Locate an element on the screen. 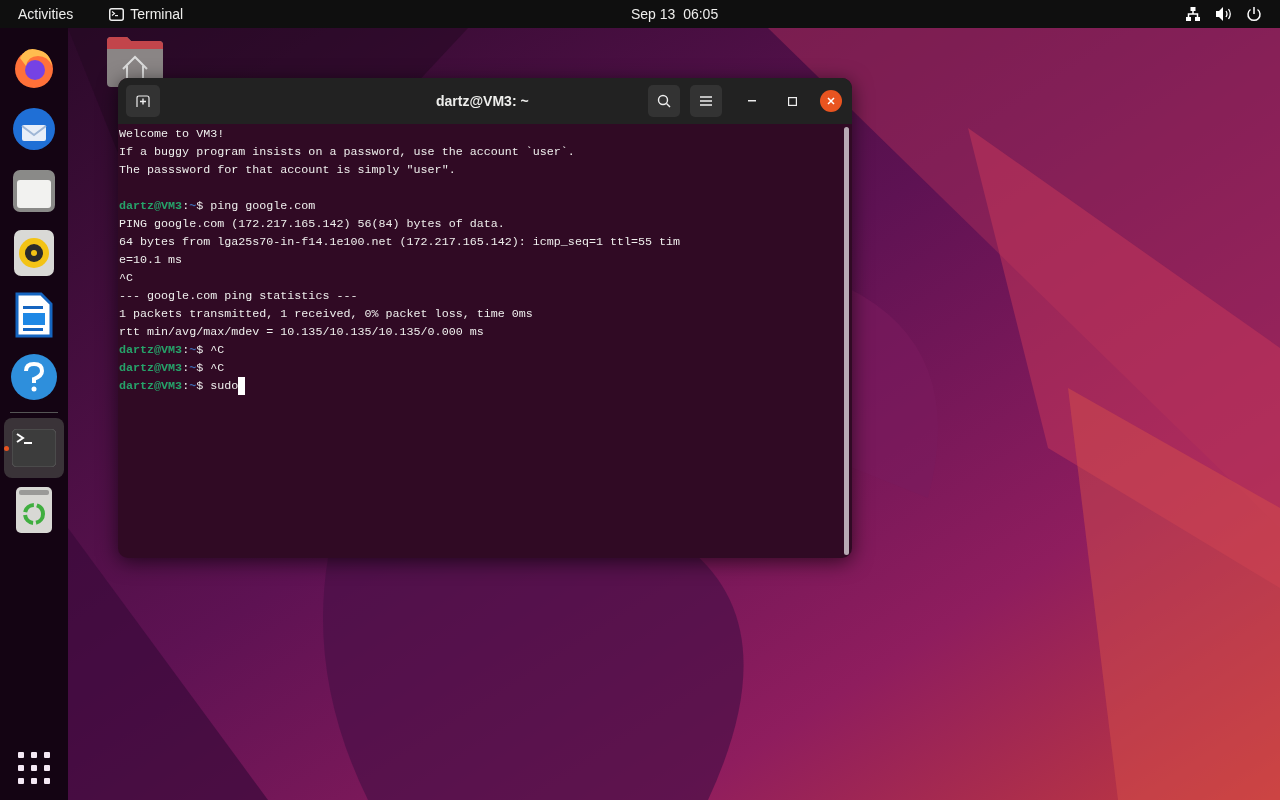  close-button is located at coordinates (831, 101).